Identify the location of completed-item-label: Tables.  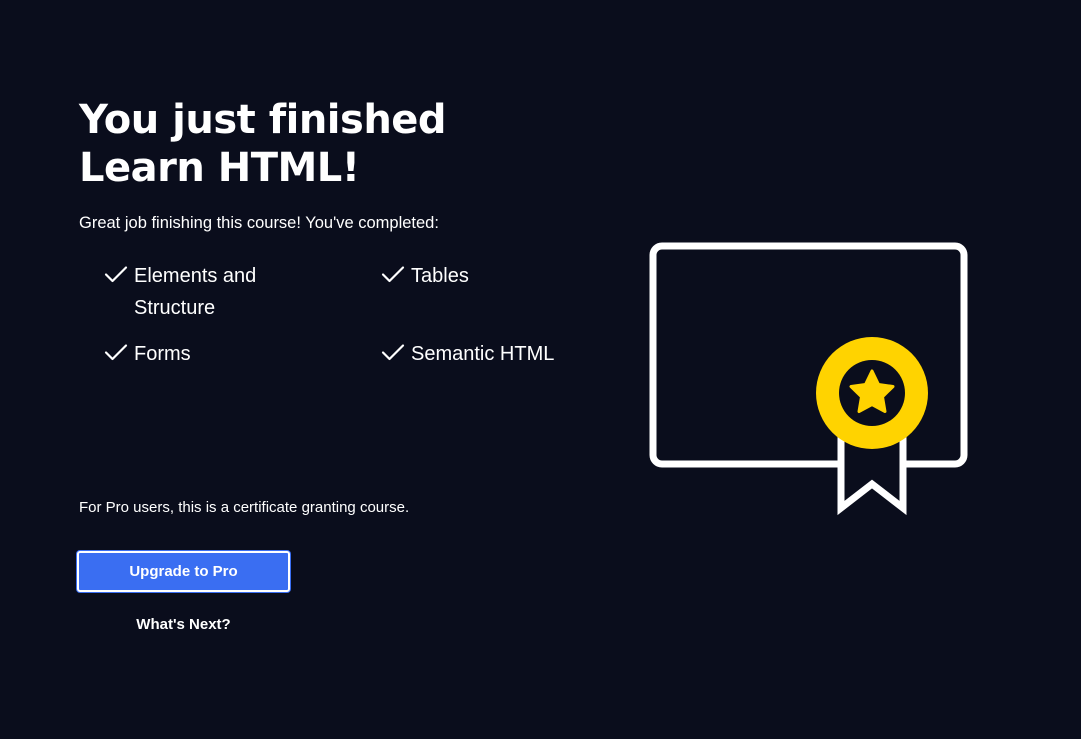
(440, 276).